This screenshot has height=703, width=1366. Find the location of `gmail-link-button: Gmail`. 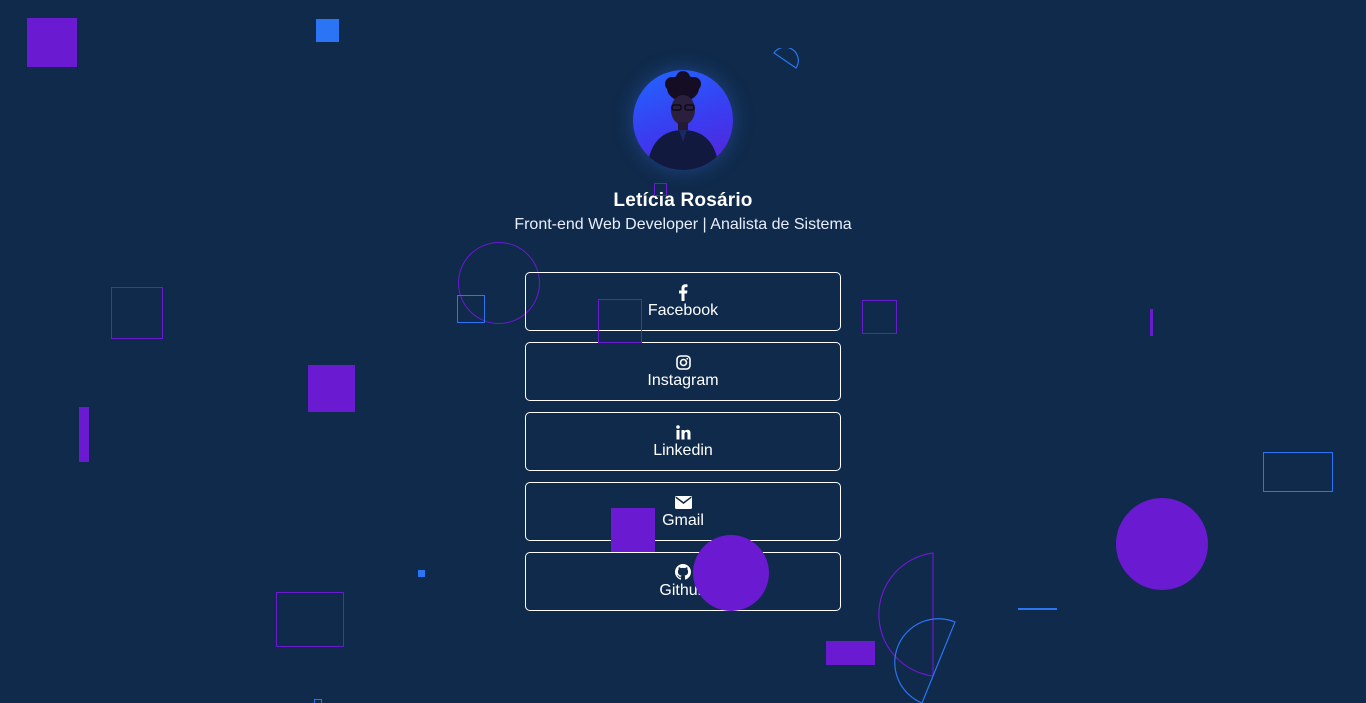

gmail-link-button: Gmail is located at coordinates (683, 511).